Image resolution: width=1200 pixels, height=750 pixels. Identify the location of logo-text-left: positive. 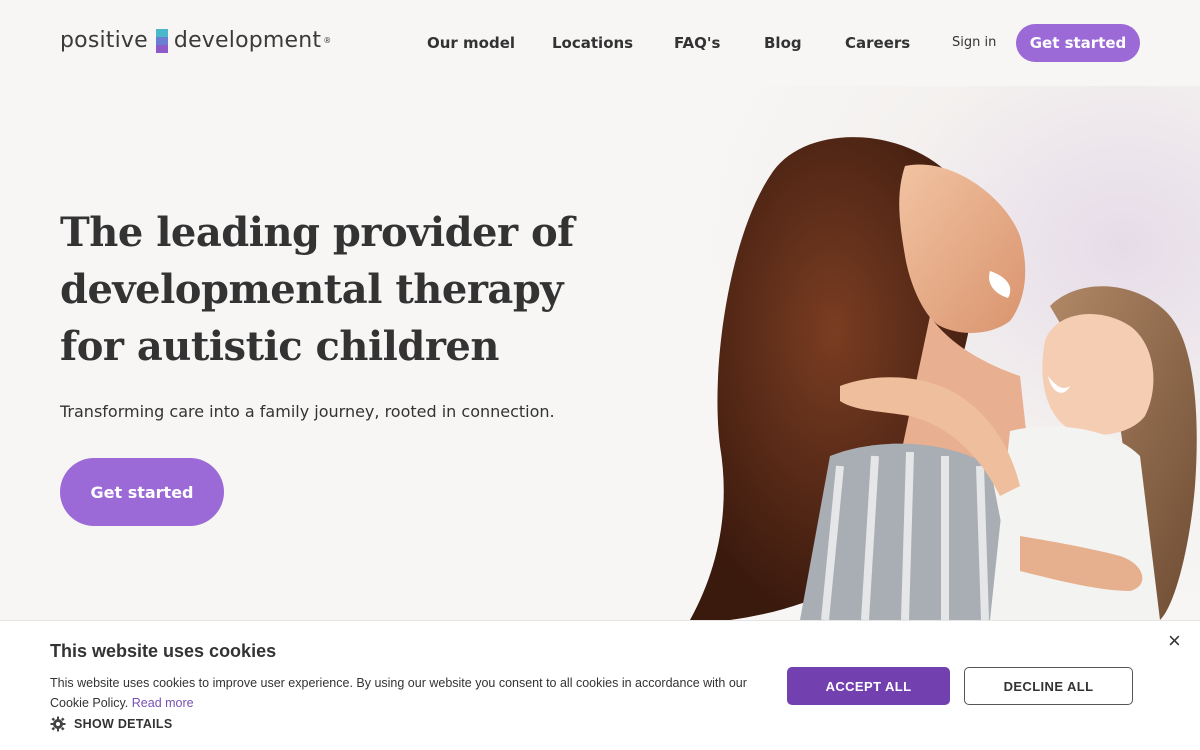
(104, 40).